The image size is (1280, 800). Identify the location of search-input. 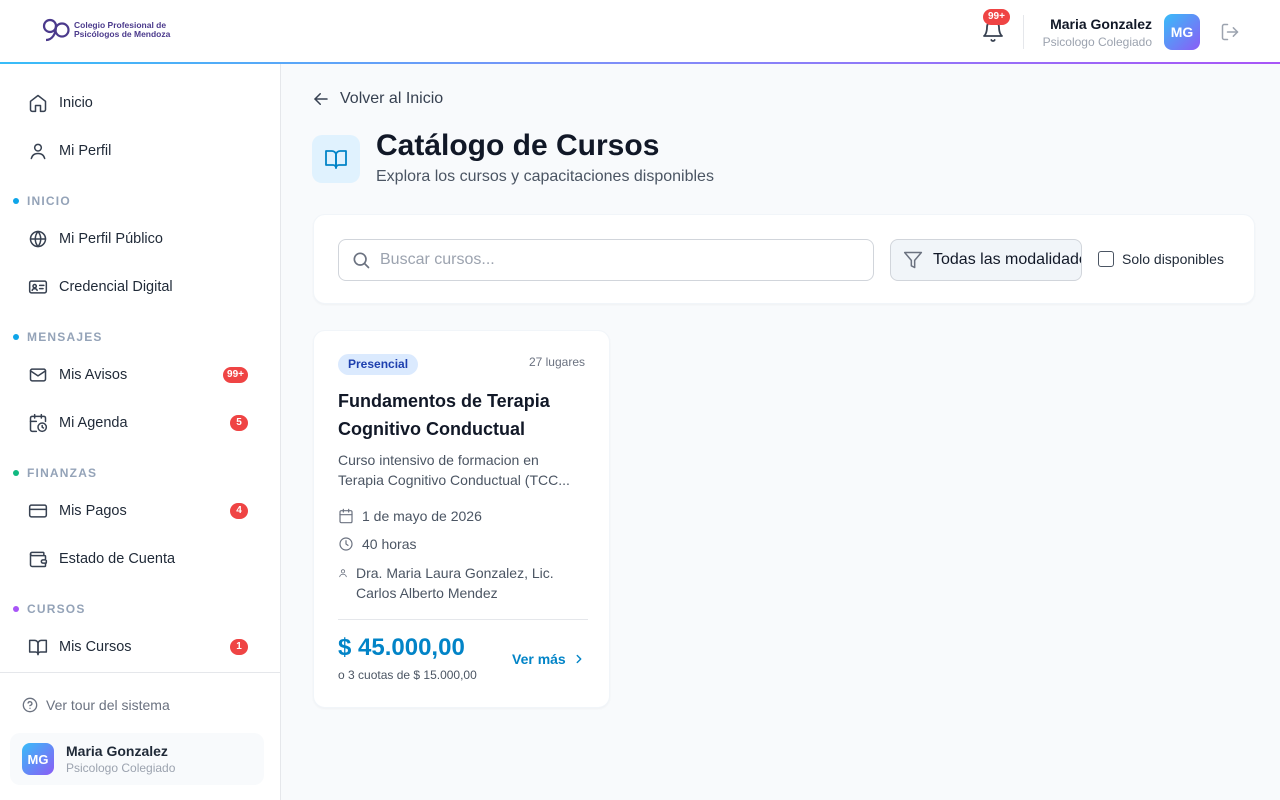
(620, 260).